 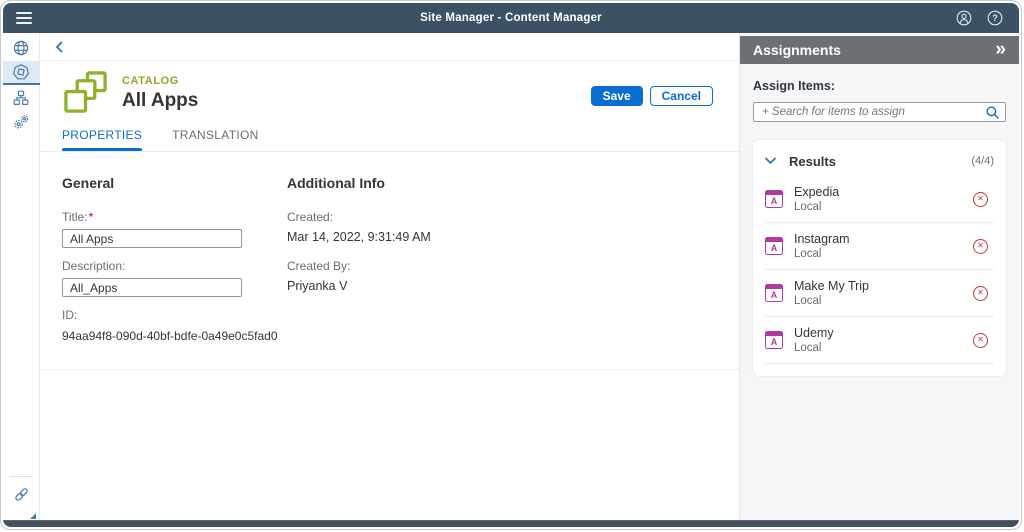 I want to click on created-by-label: Created By:, so click(x=319, y=266).